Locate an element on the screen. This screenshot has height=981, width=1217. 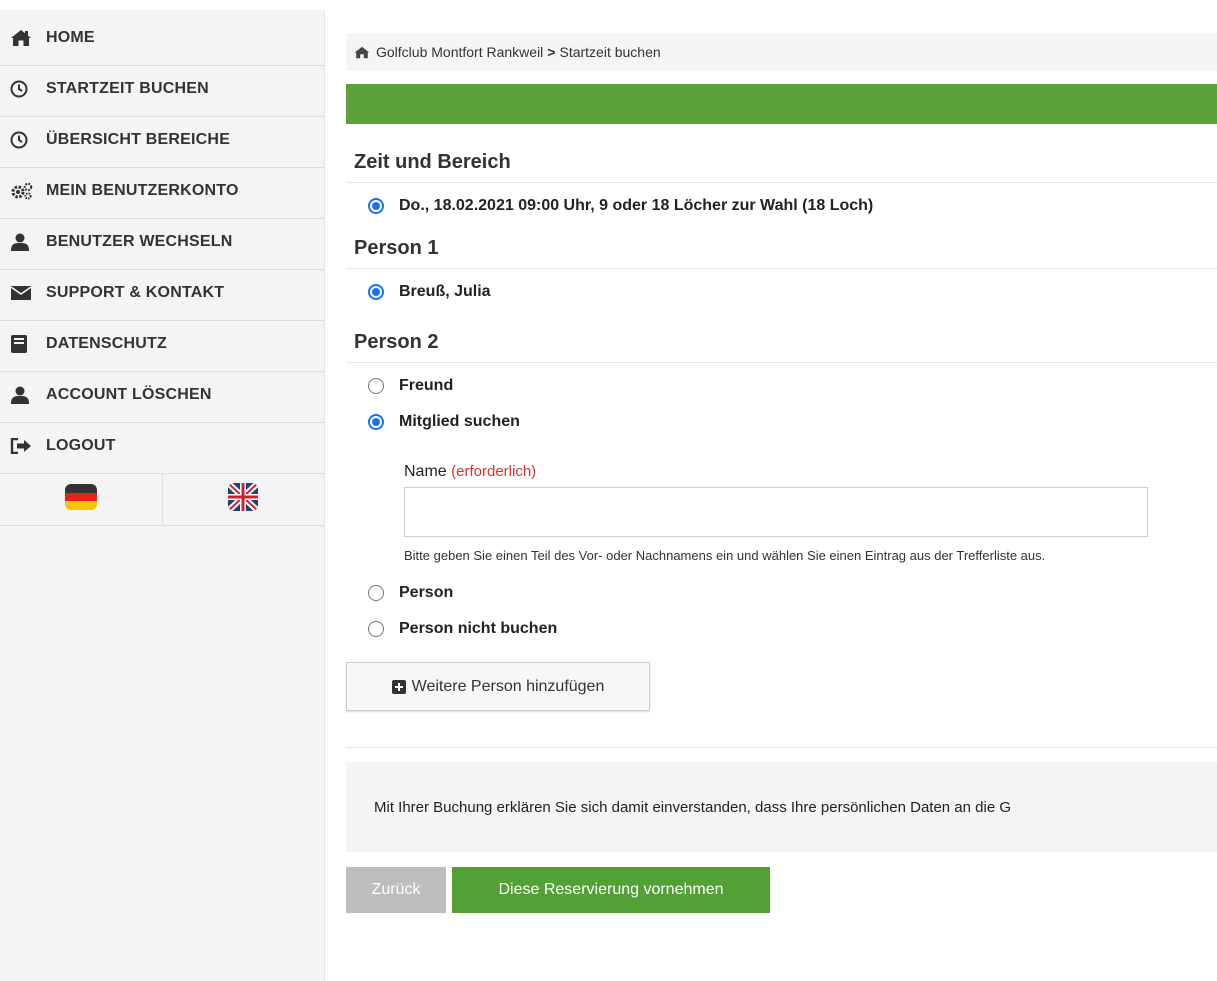
radio-label: Breuß, Julia is located at coordinates (445, 291).